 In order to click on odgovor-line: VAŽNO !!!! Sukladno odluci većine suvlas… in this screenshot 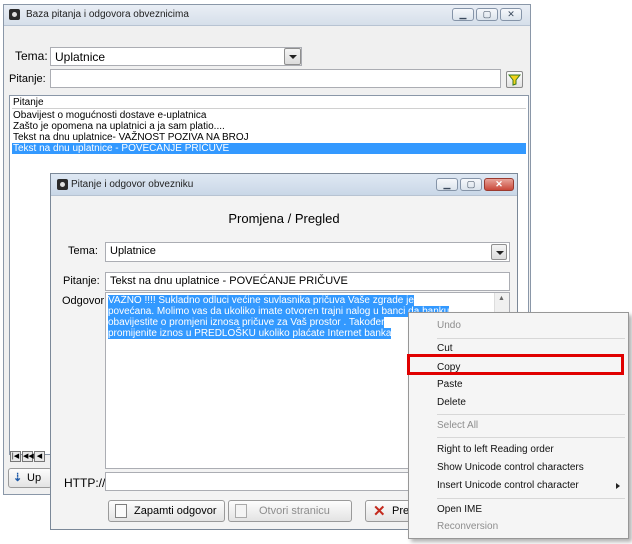, I will do `click(261, 300)`.